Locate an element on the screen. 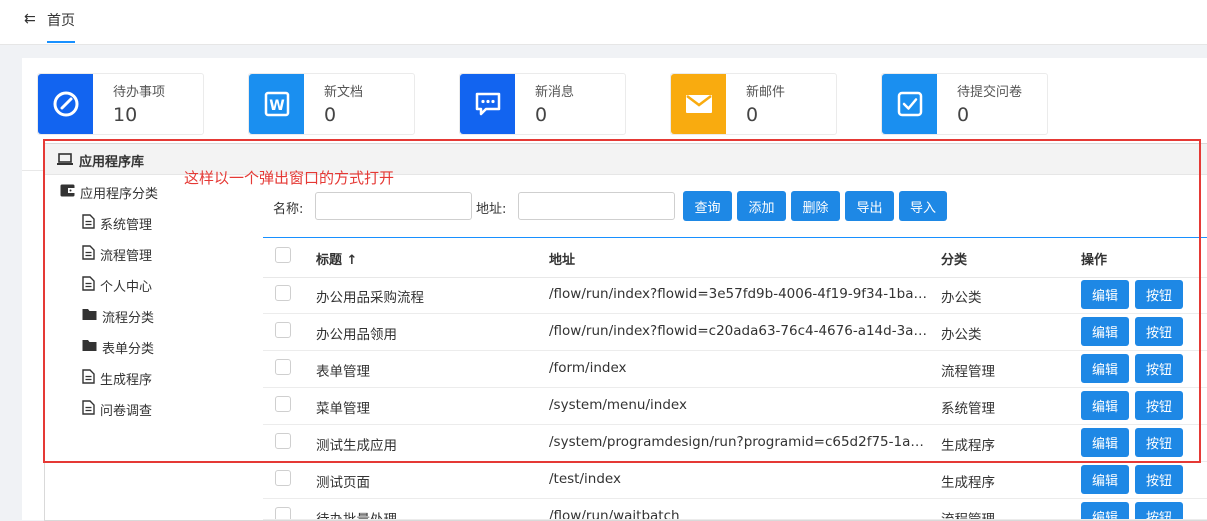 This screenshot has width=1207, height=521. column-title: 标题 ↑ is located at coordinates (336, 258).